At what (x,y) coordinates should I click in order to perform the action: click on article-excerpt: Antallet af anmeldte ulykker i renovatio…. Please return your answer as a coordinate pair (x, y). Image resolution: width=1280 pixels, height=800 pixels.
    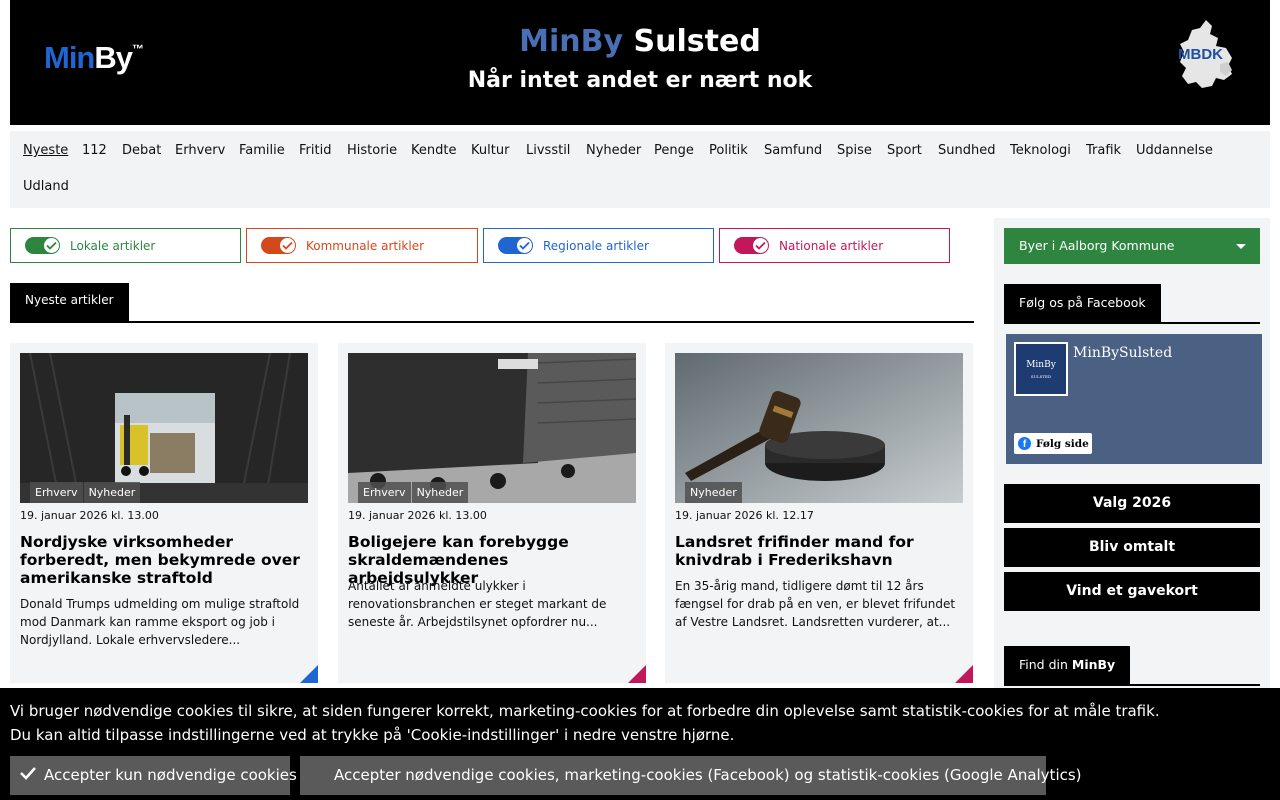
    Looking at the image, I should click on (477, 604).